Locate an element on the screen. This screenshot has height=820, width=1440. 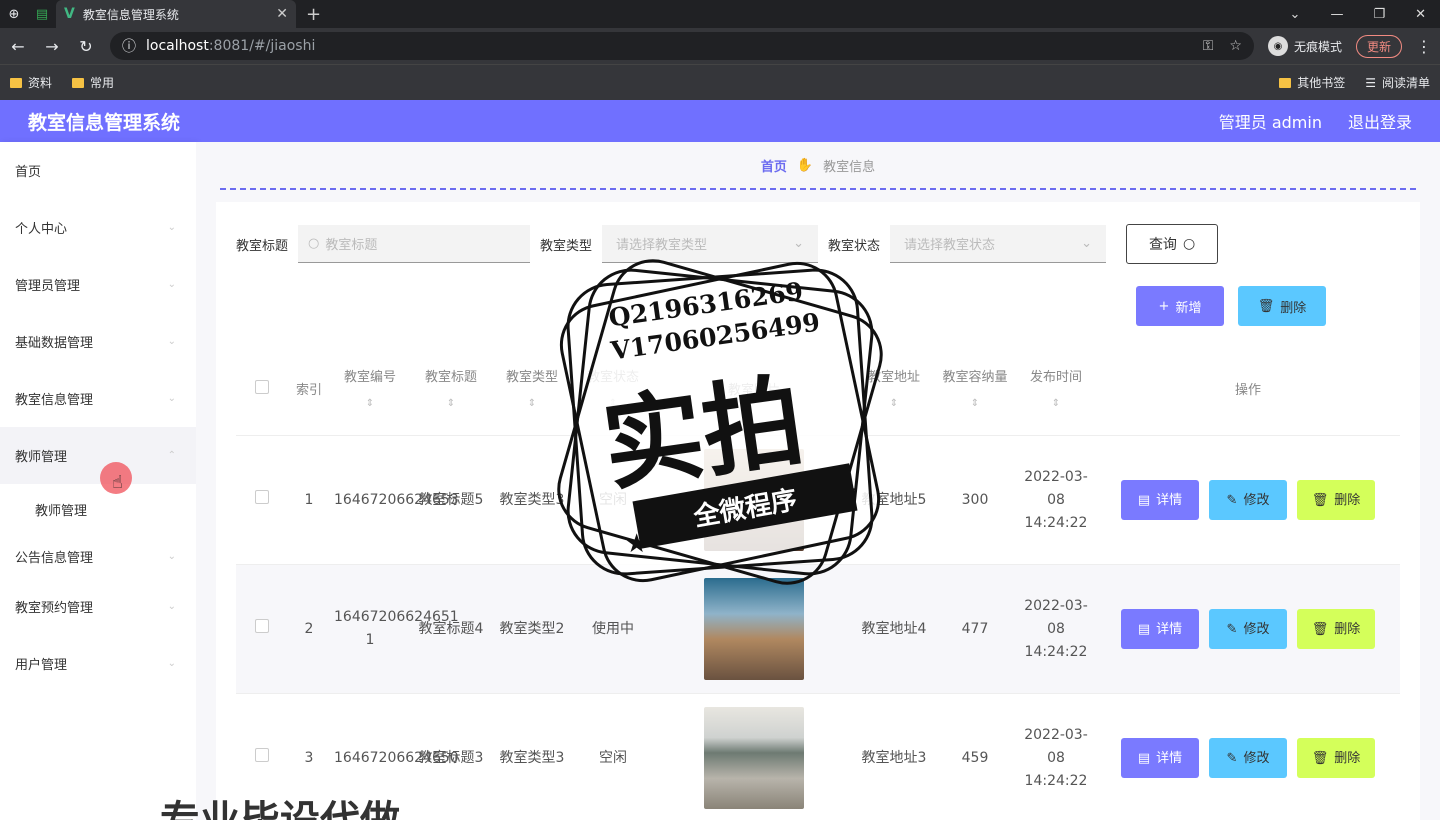
url-input: ⓘ localhost:8081/#/jiaoshi ⚿ ☆ is located at coordinates (682, 46).